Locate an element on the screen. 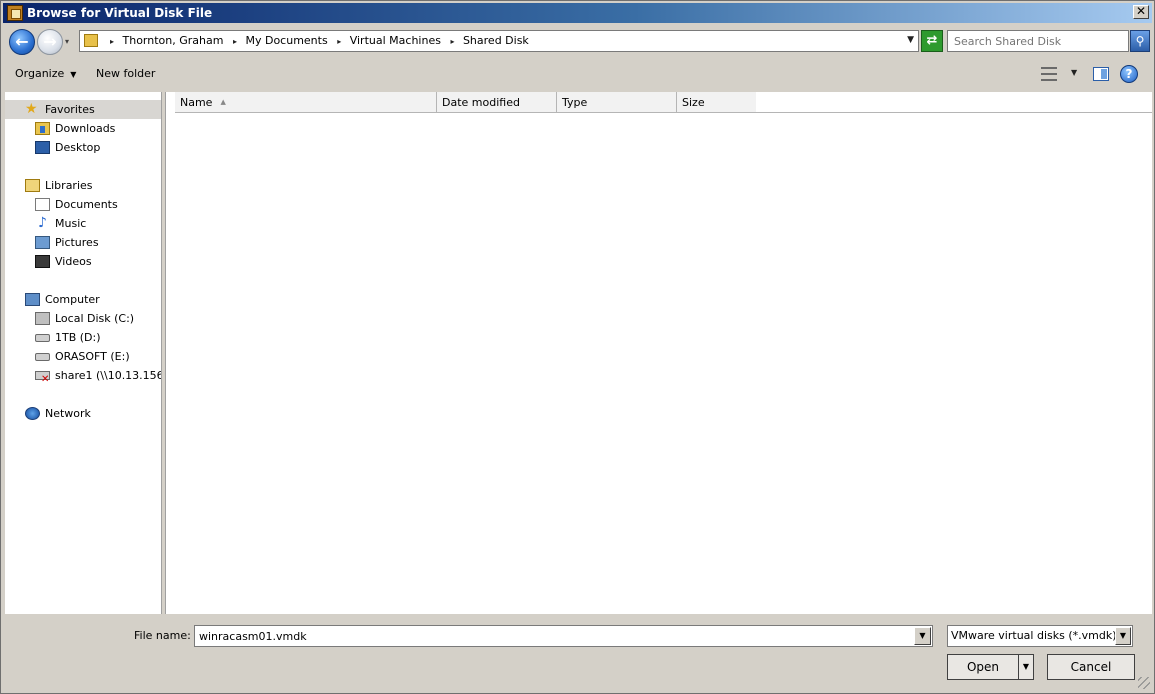 This screenshot has width=1155, height=694. nav-item-favorites: ★ Favorites is located at coordinates (83, 109).